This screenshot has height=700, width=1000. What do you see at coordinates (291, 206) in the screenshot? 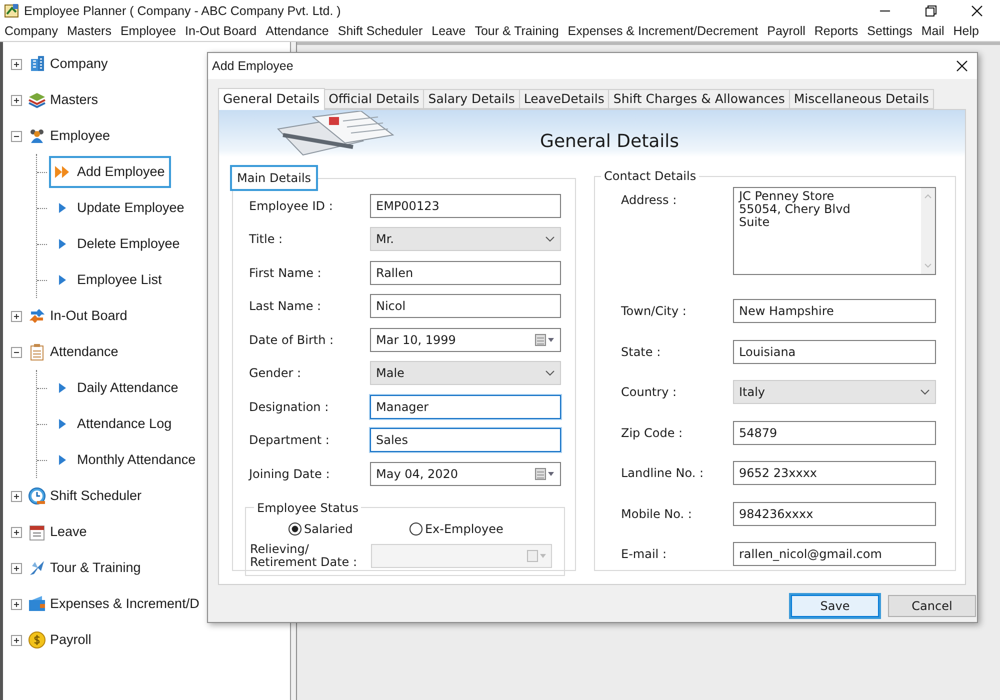
I see `field-label: Employee ID :` at bounding box center [291, 206].